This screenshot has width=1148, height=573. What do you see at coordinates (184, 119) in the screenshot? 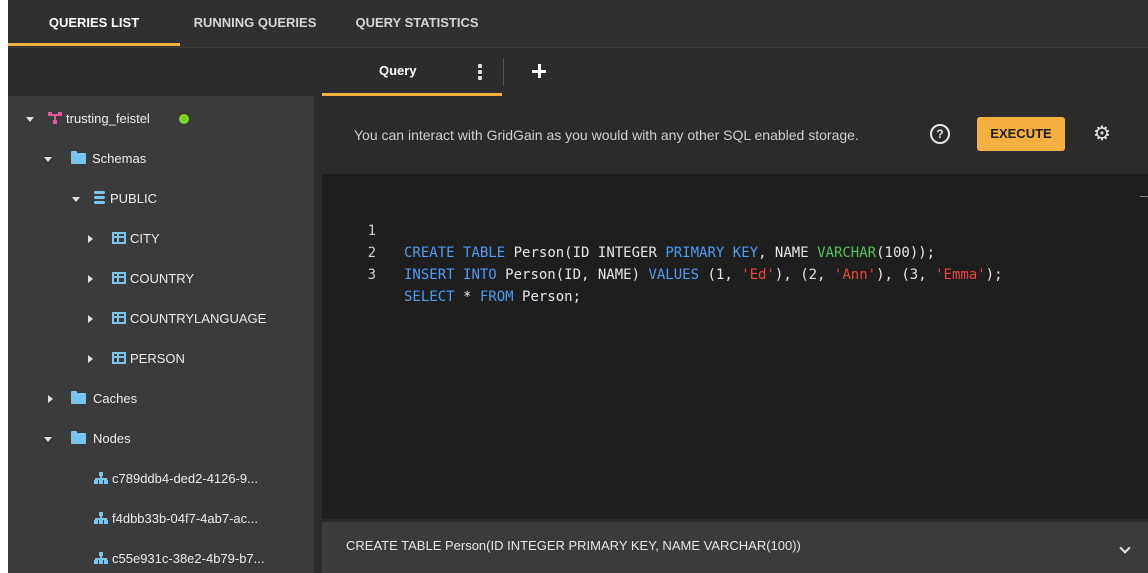
I see `status-online-icon` at bounding box center [184, 119].